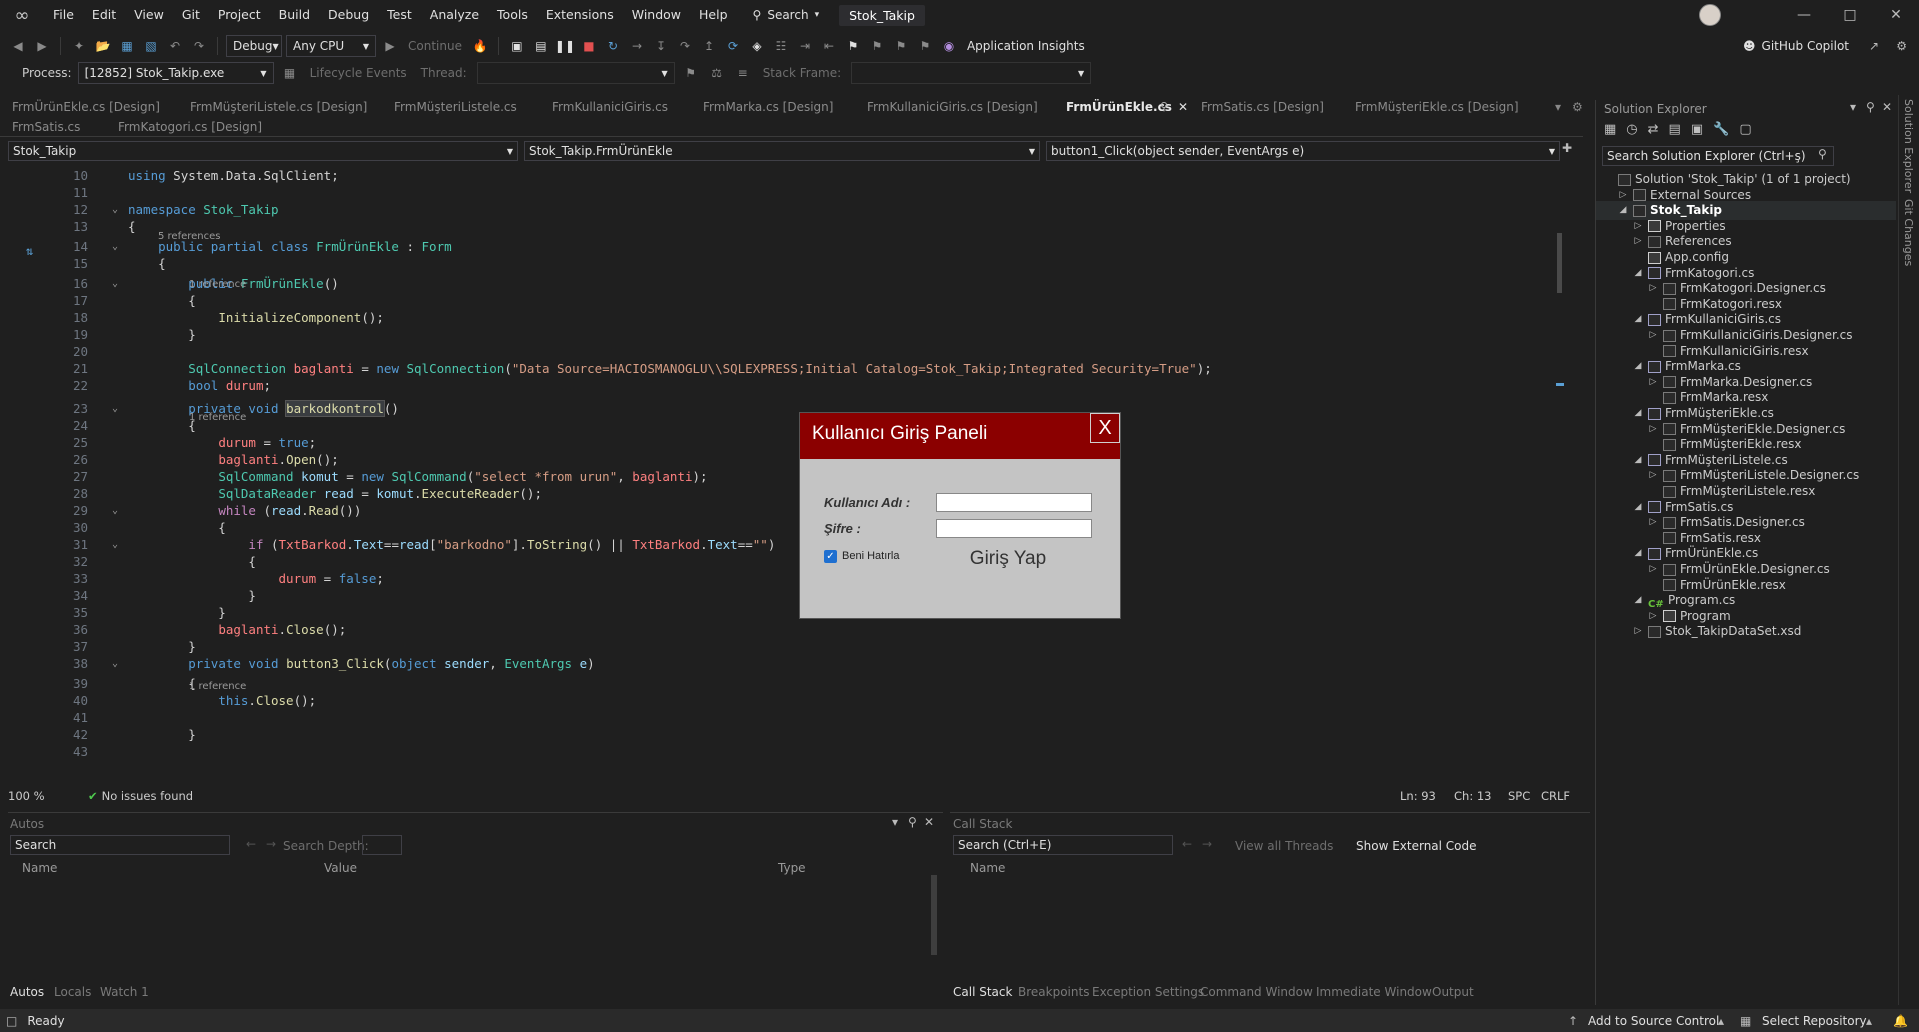 The image size is (1919, 1032). What do you see at coordinates (1887, 107) in the screenshot?
I see `close-icon: ✕` at bounding box center [1887, 107].